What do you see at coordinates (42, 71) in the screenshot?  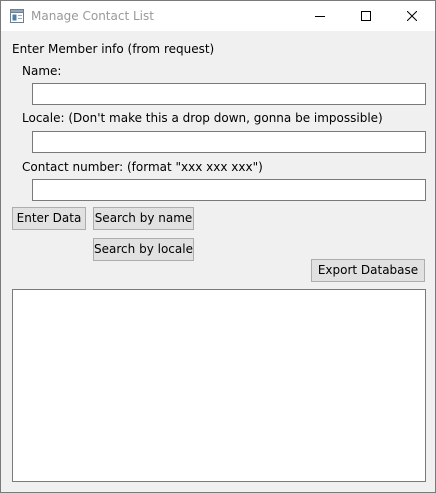 I see `name-label: Name:` at bounding box center [42, 71].